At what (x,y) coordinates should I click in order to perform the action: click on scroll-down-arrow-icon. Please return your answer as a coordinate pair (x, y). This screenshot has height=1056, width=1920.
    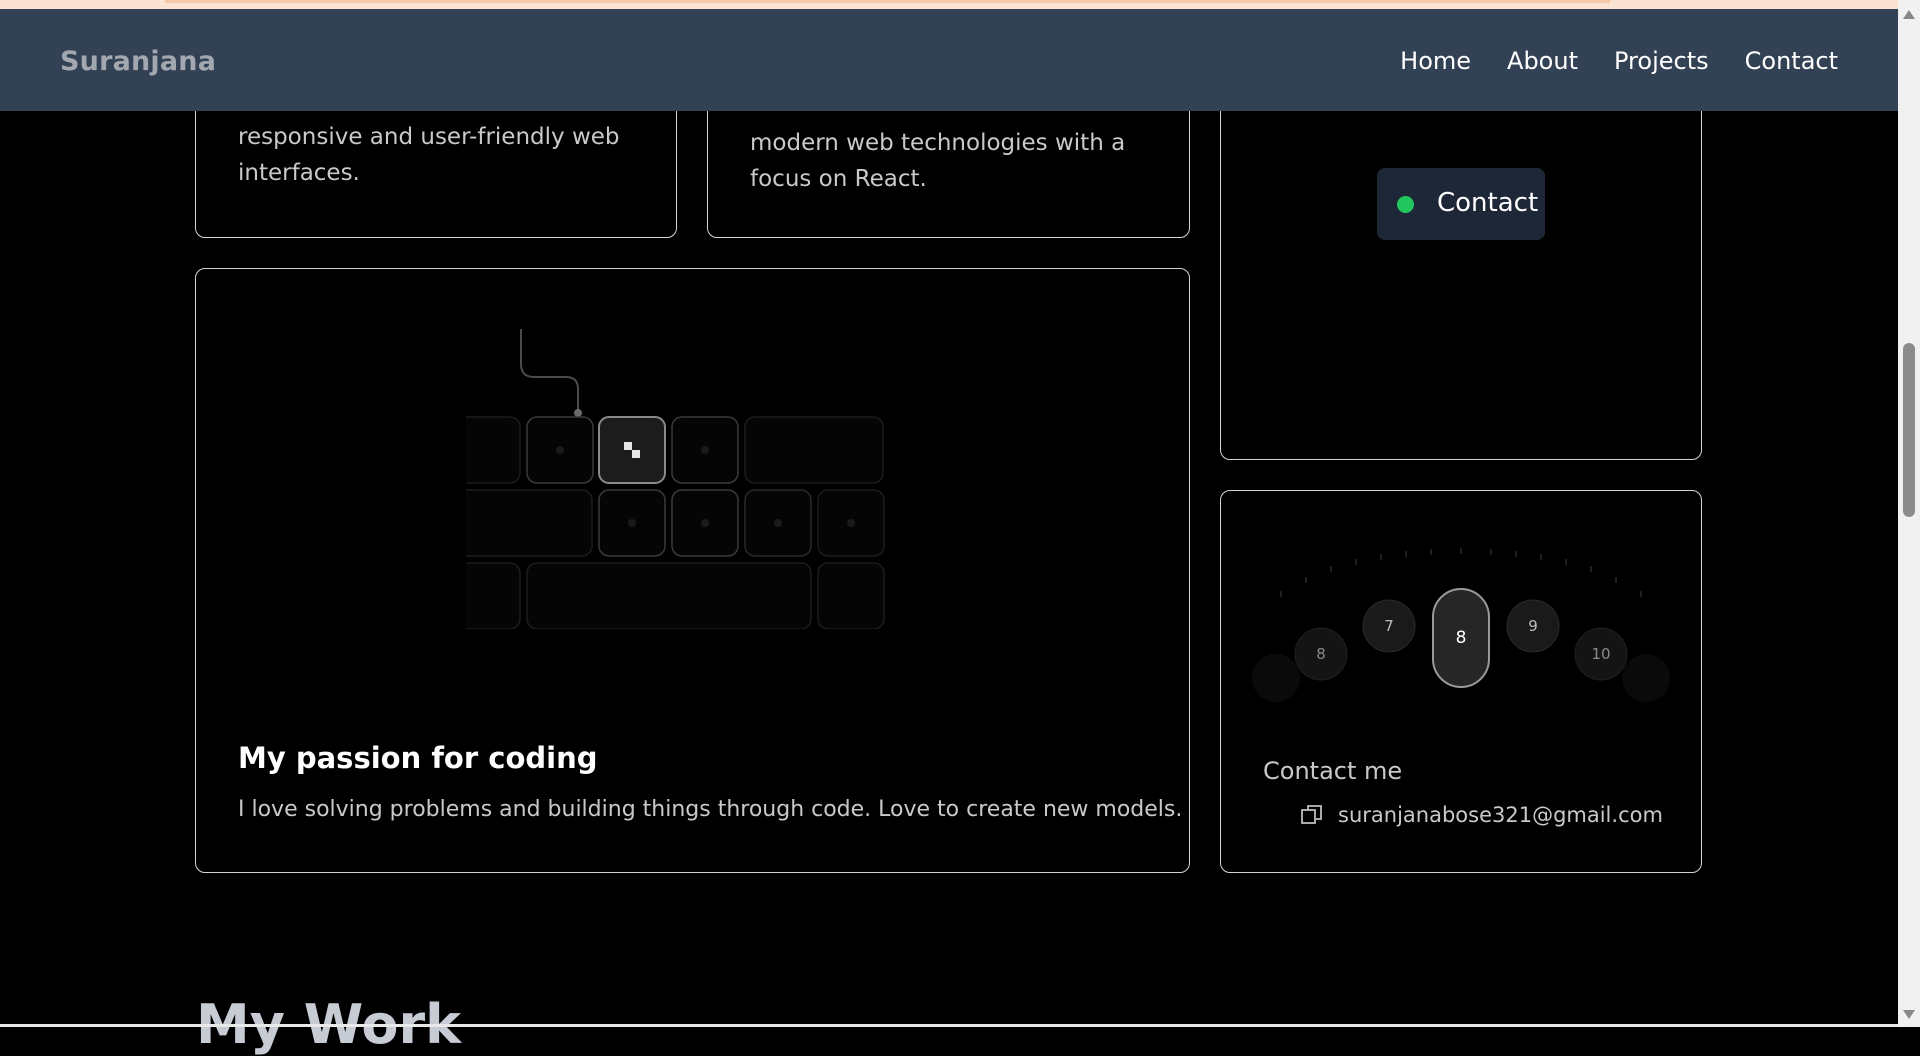
    Looking at the image, I should click on (1909, 1014).